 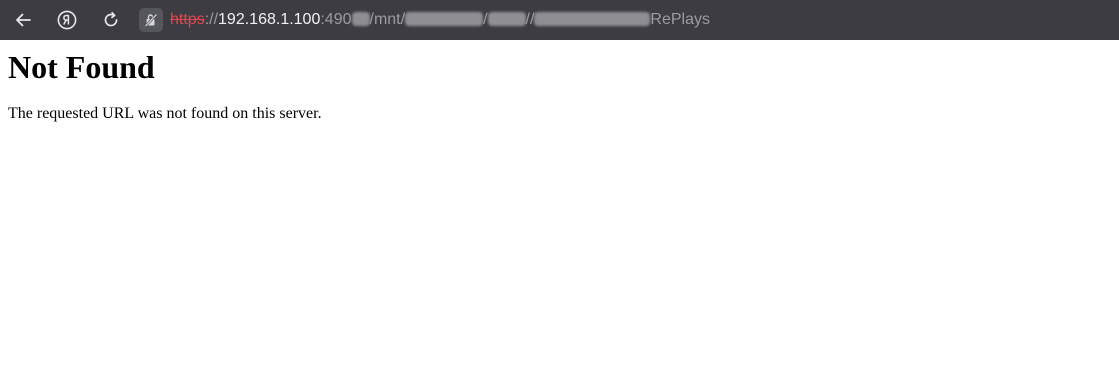 I want to click on site-info-button, so click(x=151, y=20).